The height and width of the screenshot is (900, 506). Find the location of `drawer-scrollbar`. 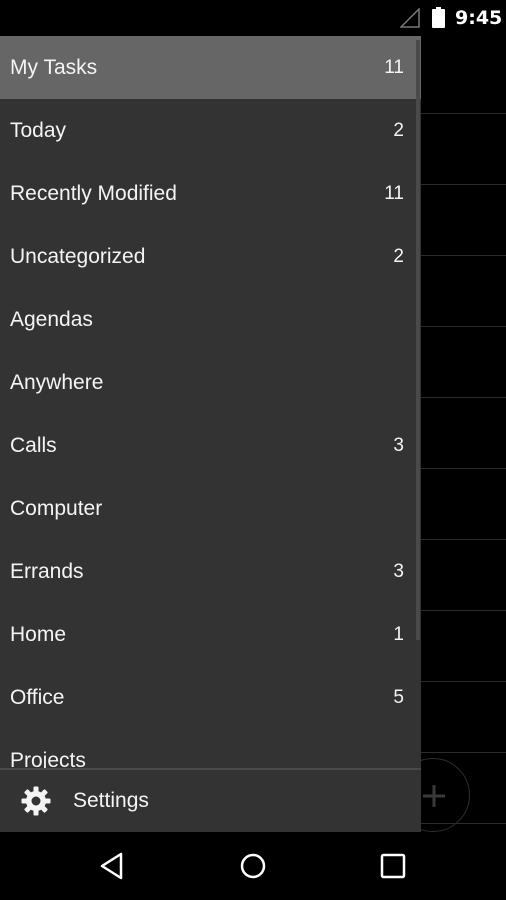

drawer-scrollbar is located at coordinates (418, 340).